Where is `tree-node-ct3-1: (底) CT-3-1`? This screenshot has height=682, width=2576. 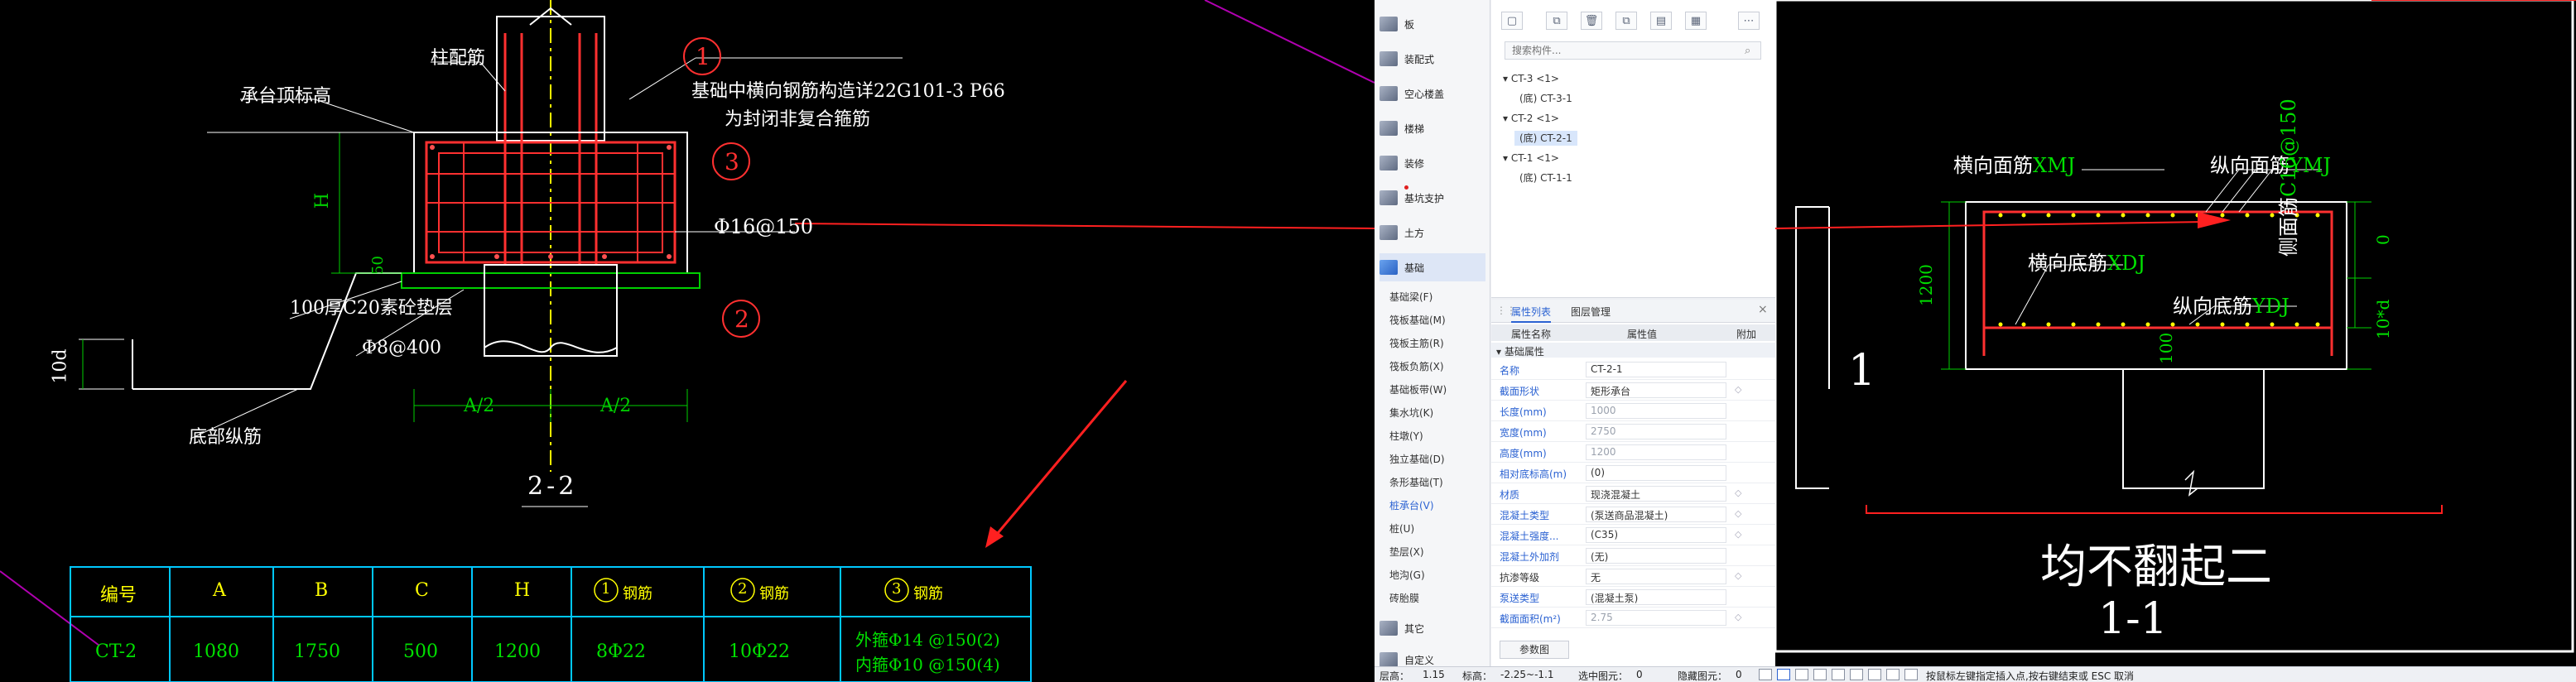 tree-node-ct3-1: (底) CT-3-1 is located at coordinates (1545, 98).